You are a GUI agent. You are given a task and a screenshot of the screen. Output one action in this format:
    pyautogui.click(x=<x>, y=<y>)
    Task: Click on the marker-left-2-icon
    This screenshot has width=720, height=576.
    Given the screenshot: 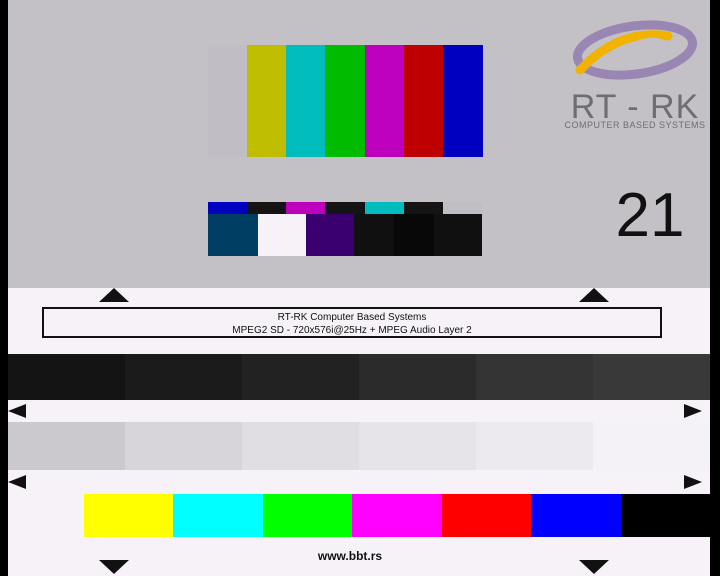 What is the action you would take?
    pyautogui.click(x=17, y=482)
    